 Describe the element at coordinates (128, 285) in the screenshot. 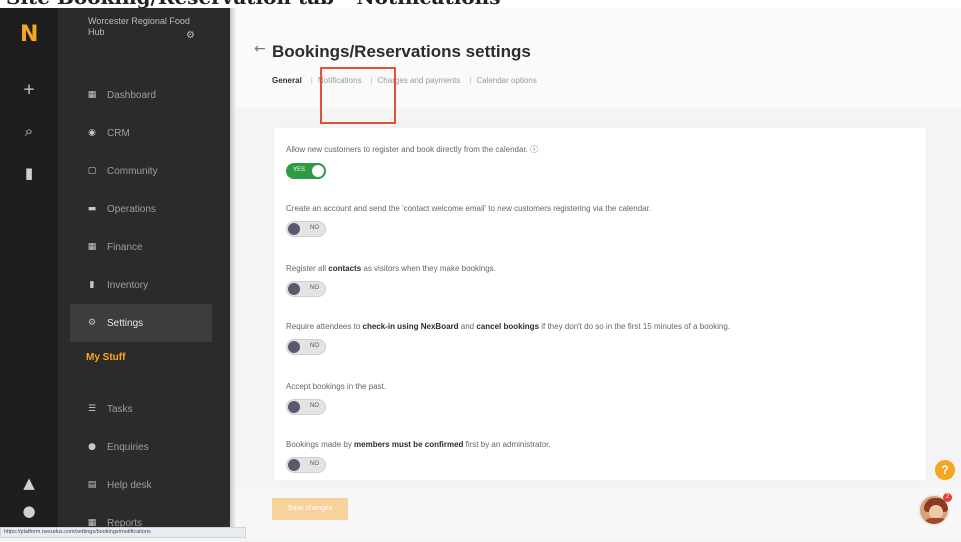

I see `sidebar-item-label: Inventory` at that location.